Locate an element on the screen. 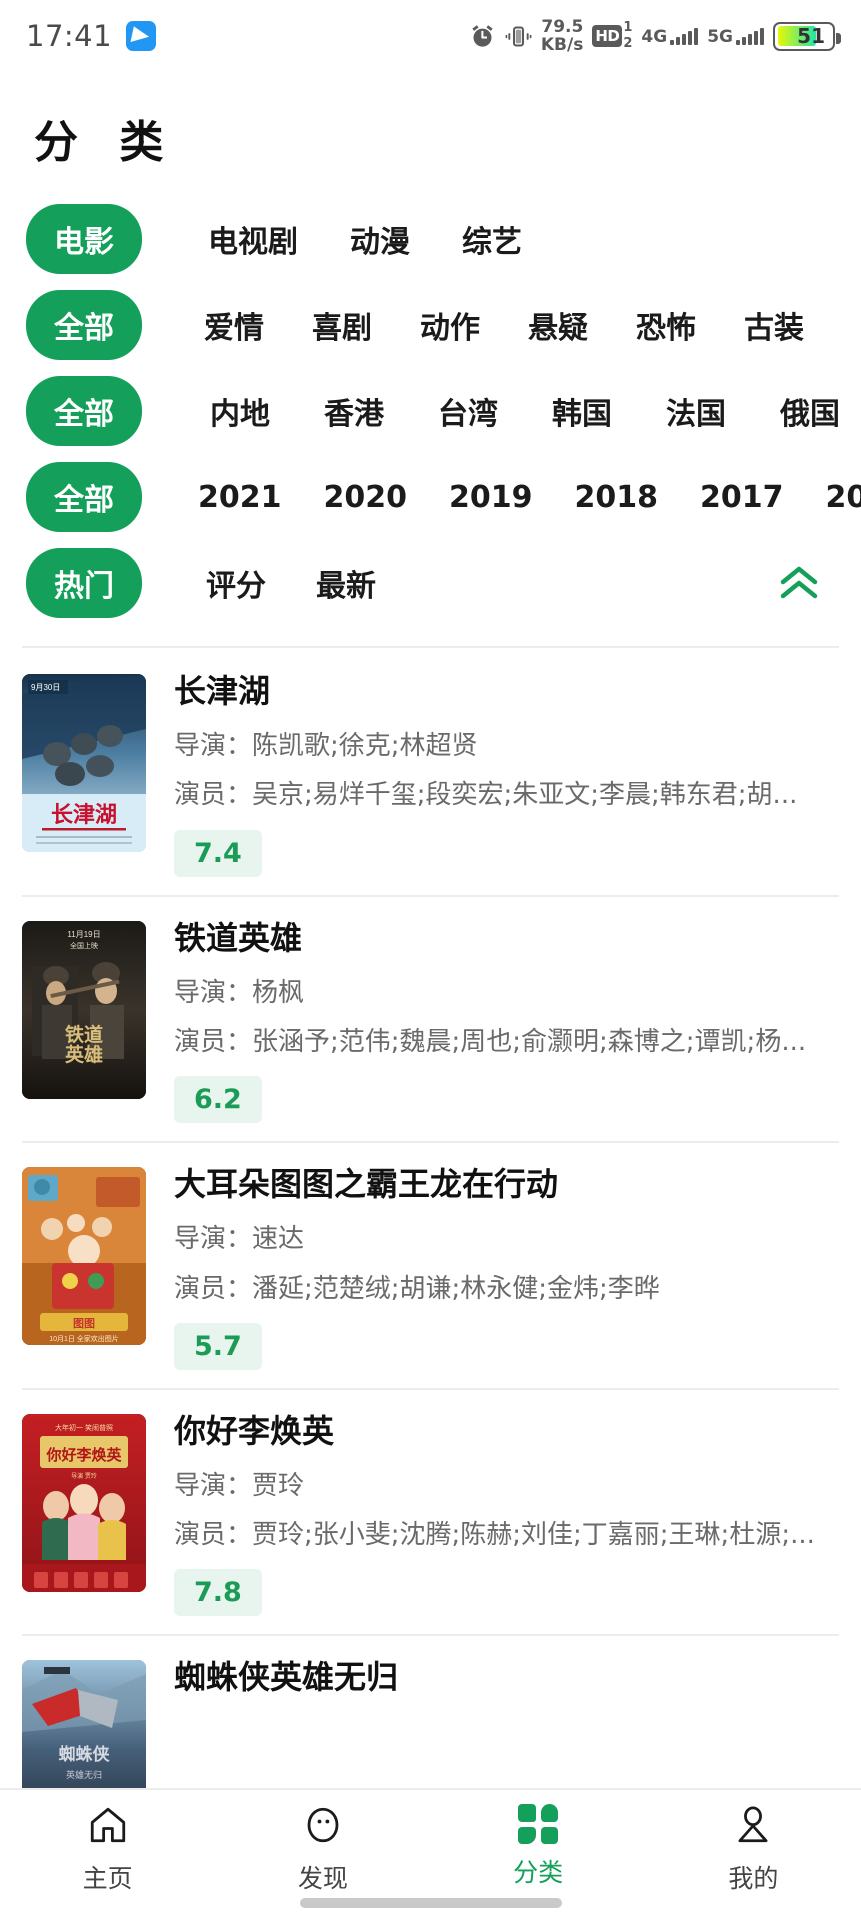  filter-chip-year-2: 2020 is located at coordinates (366, 497).